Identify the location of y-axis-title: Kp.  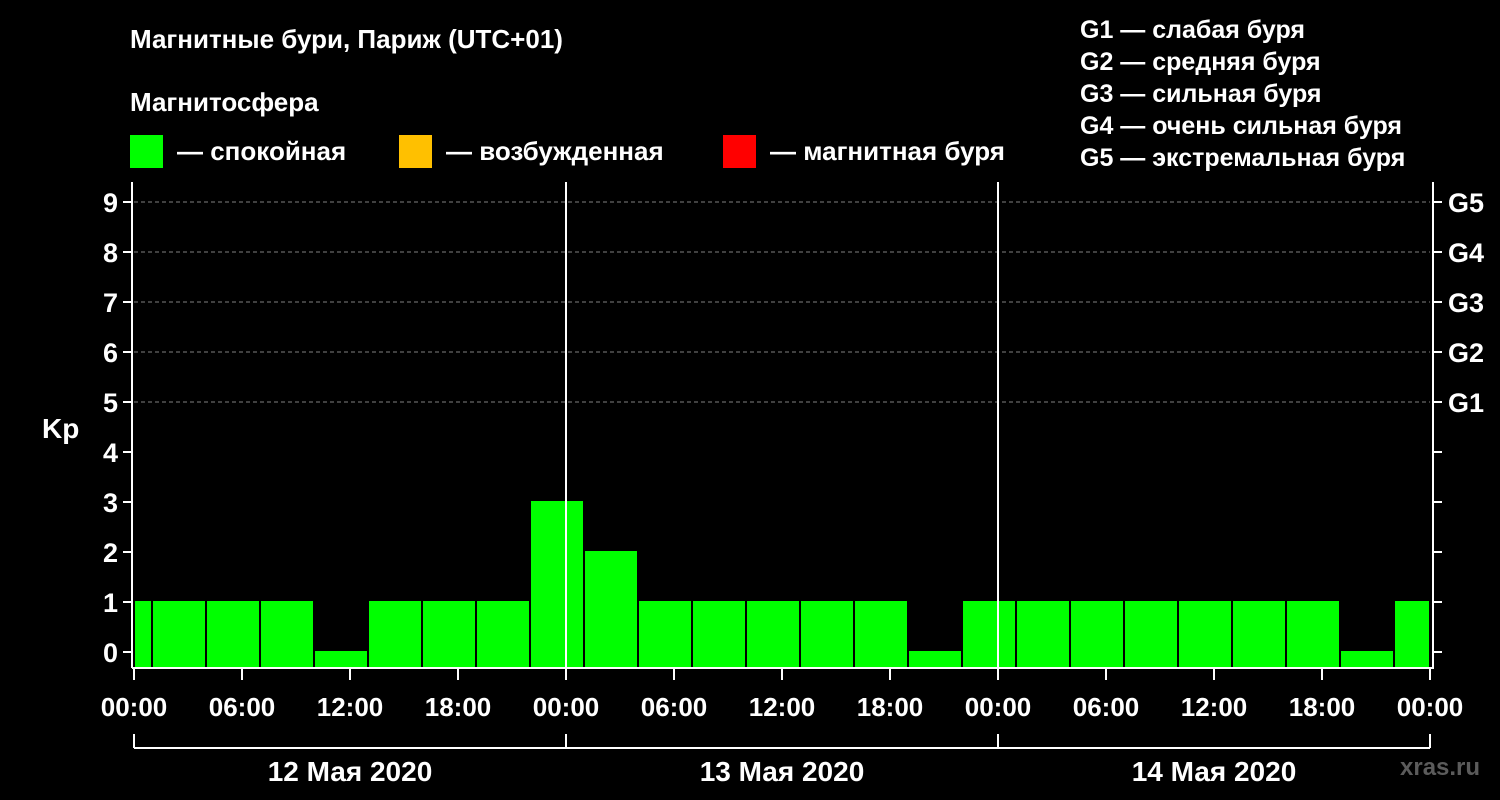
(60, 428).